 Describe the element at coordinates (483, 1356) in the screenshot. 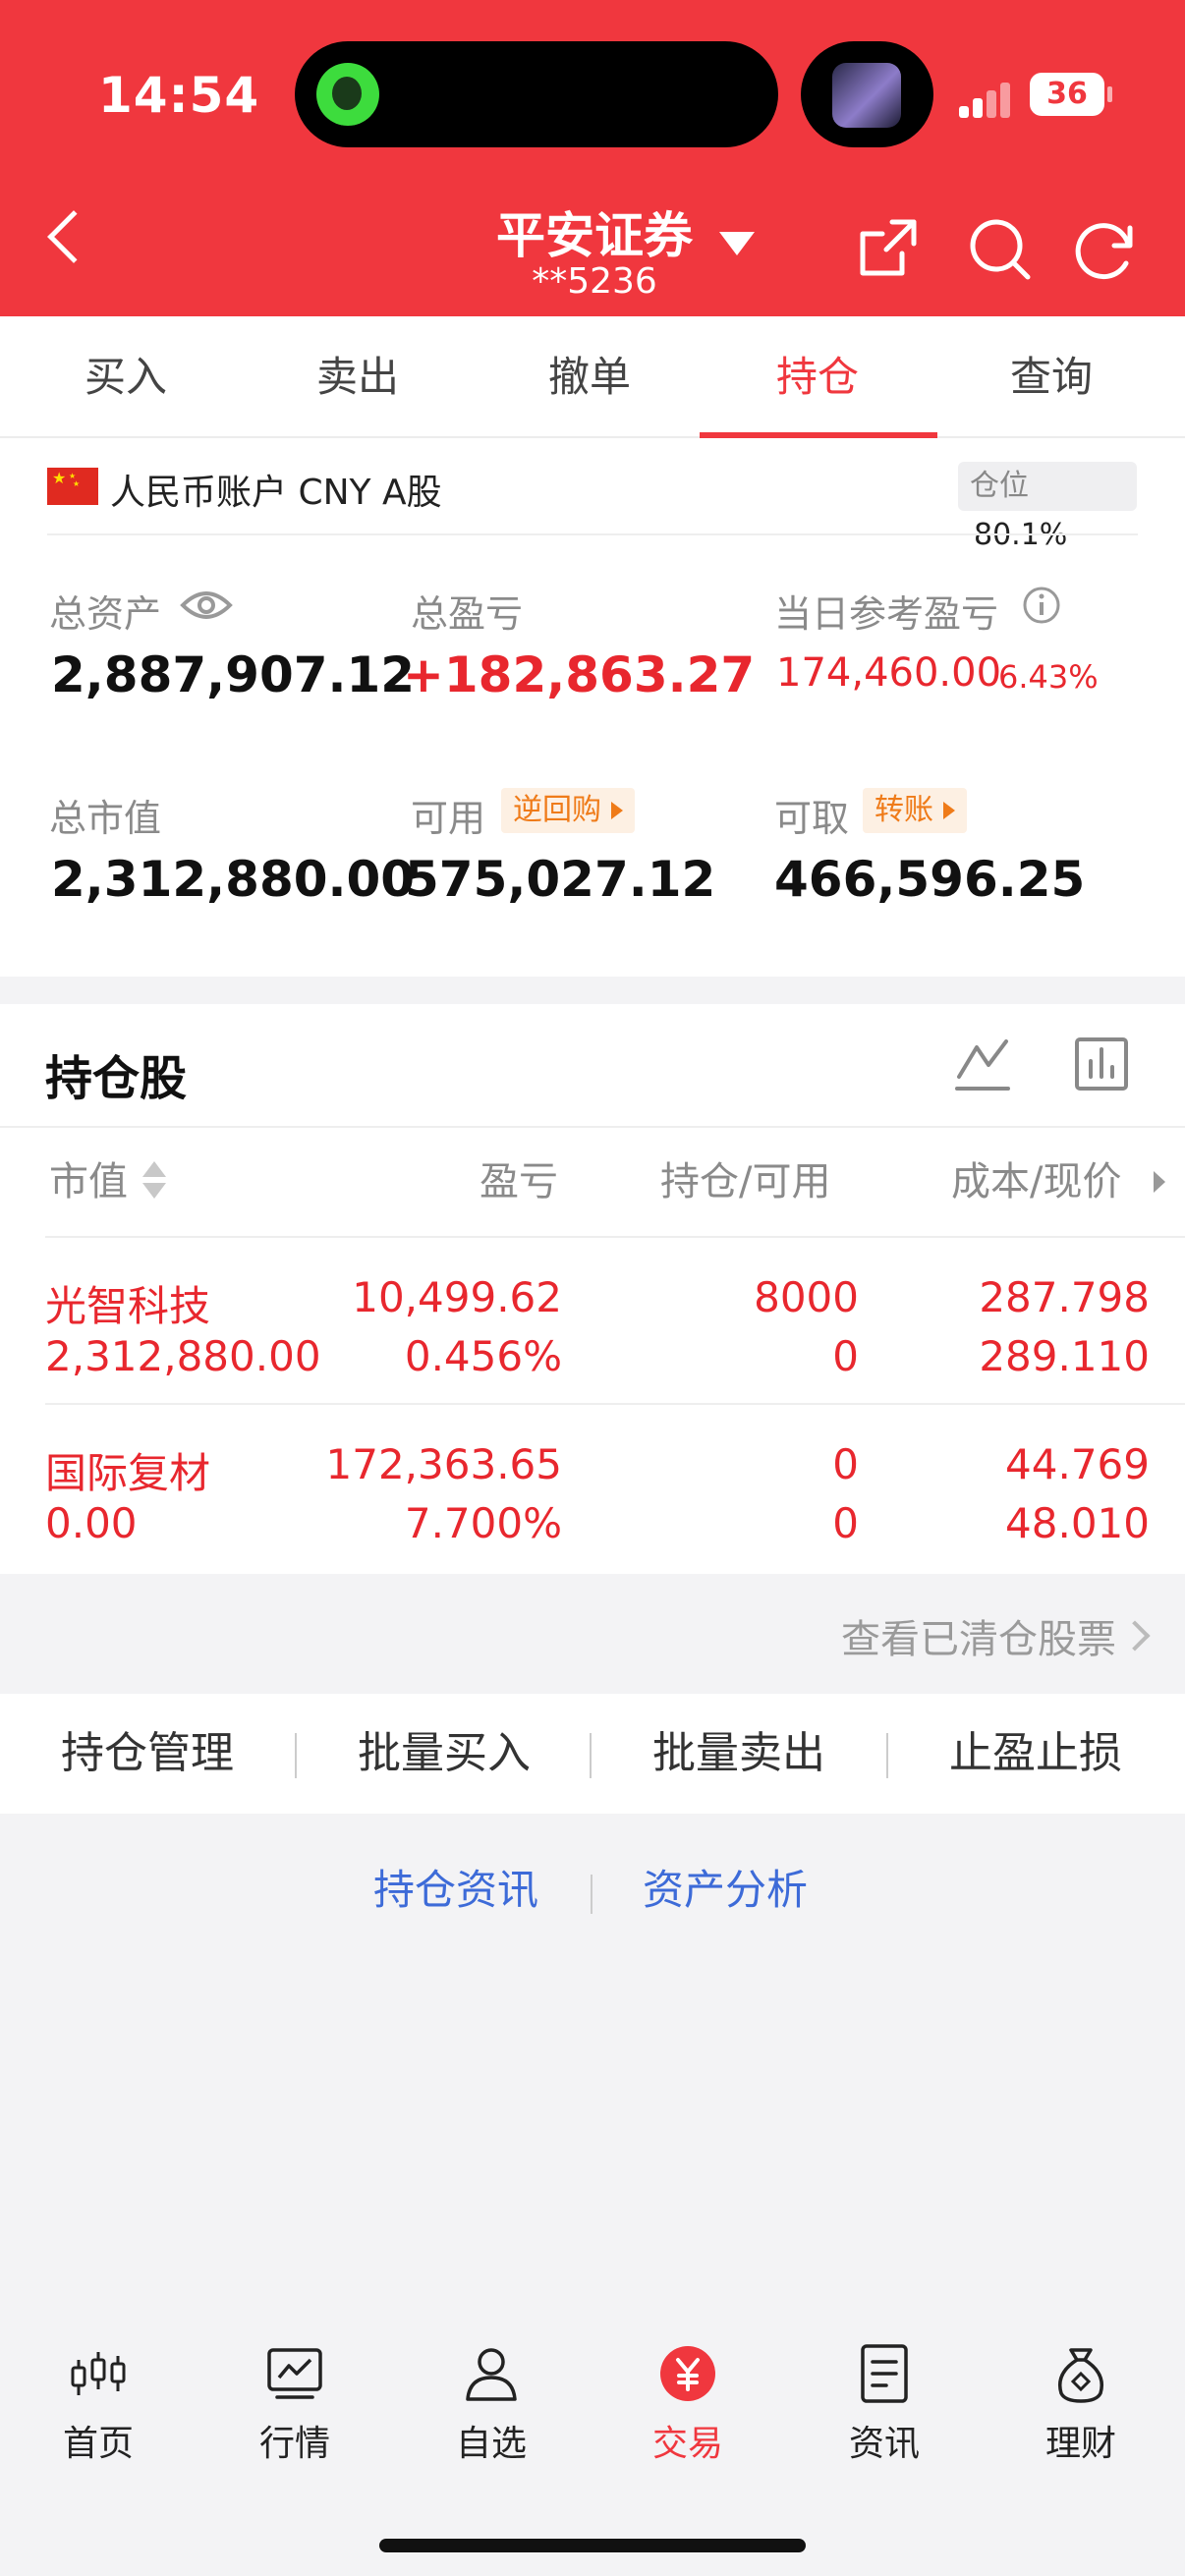

I see `stock-pl-percent: 0.456%` at that location.